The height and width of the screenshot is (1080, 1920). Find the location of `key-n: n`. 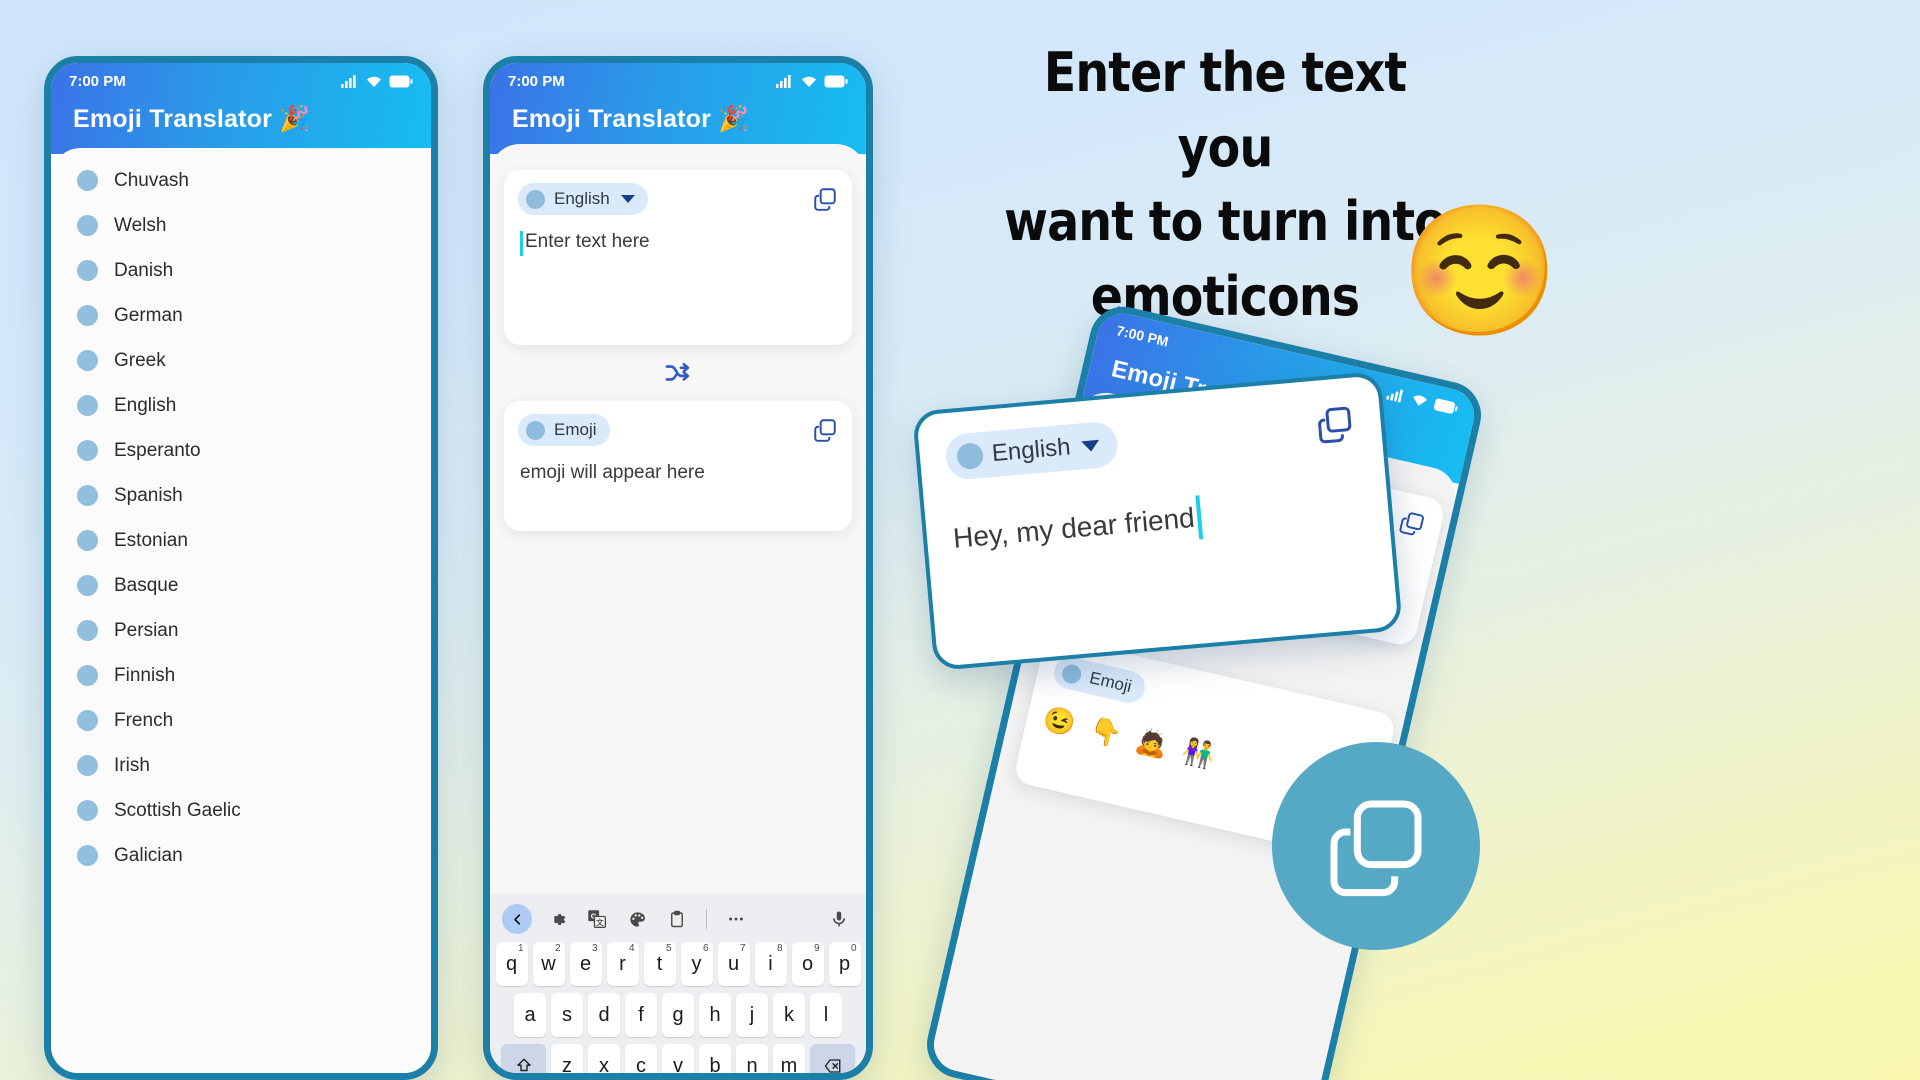

key-n: n is located at coordinates (752, 1058).